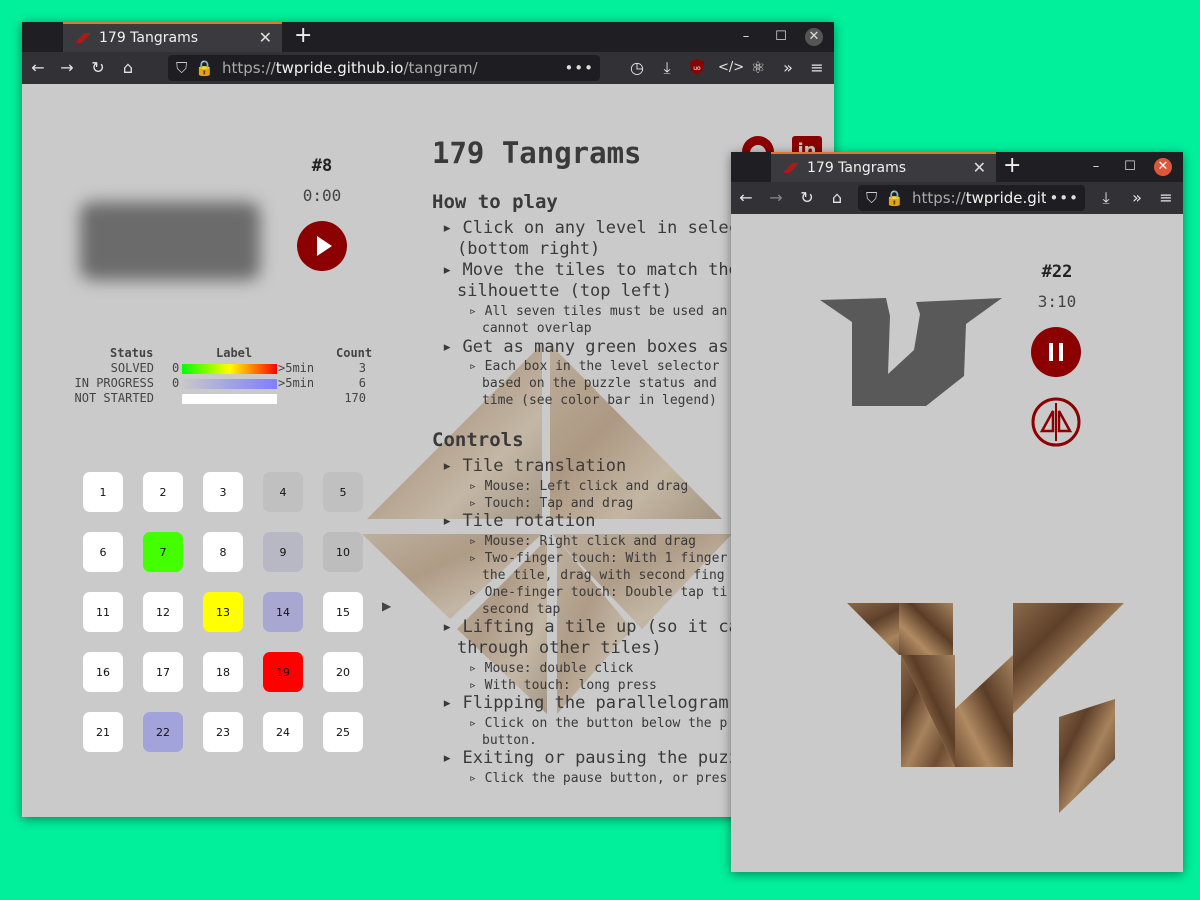 The image size is (1200, 900). What do you see at coordinates (637, 68) in the screenshot?
I see `history-icon: ◷` at bounding box center [637, 68].